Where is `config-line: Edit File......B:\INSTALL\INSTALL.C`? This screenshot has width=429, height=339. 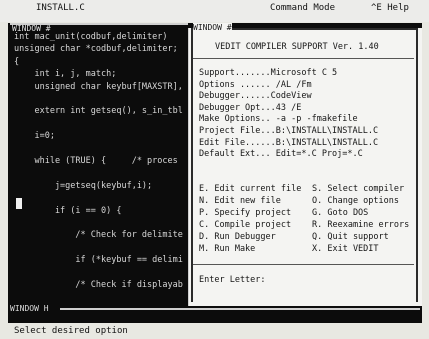
config-line: Edit File......B:\INSTALL\INSTALL.C is located at coordinates (289, 142).